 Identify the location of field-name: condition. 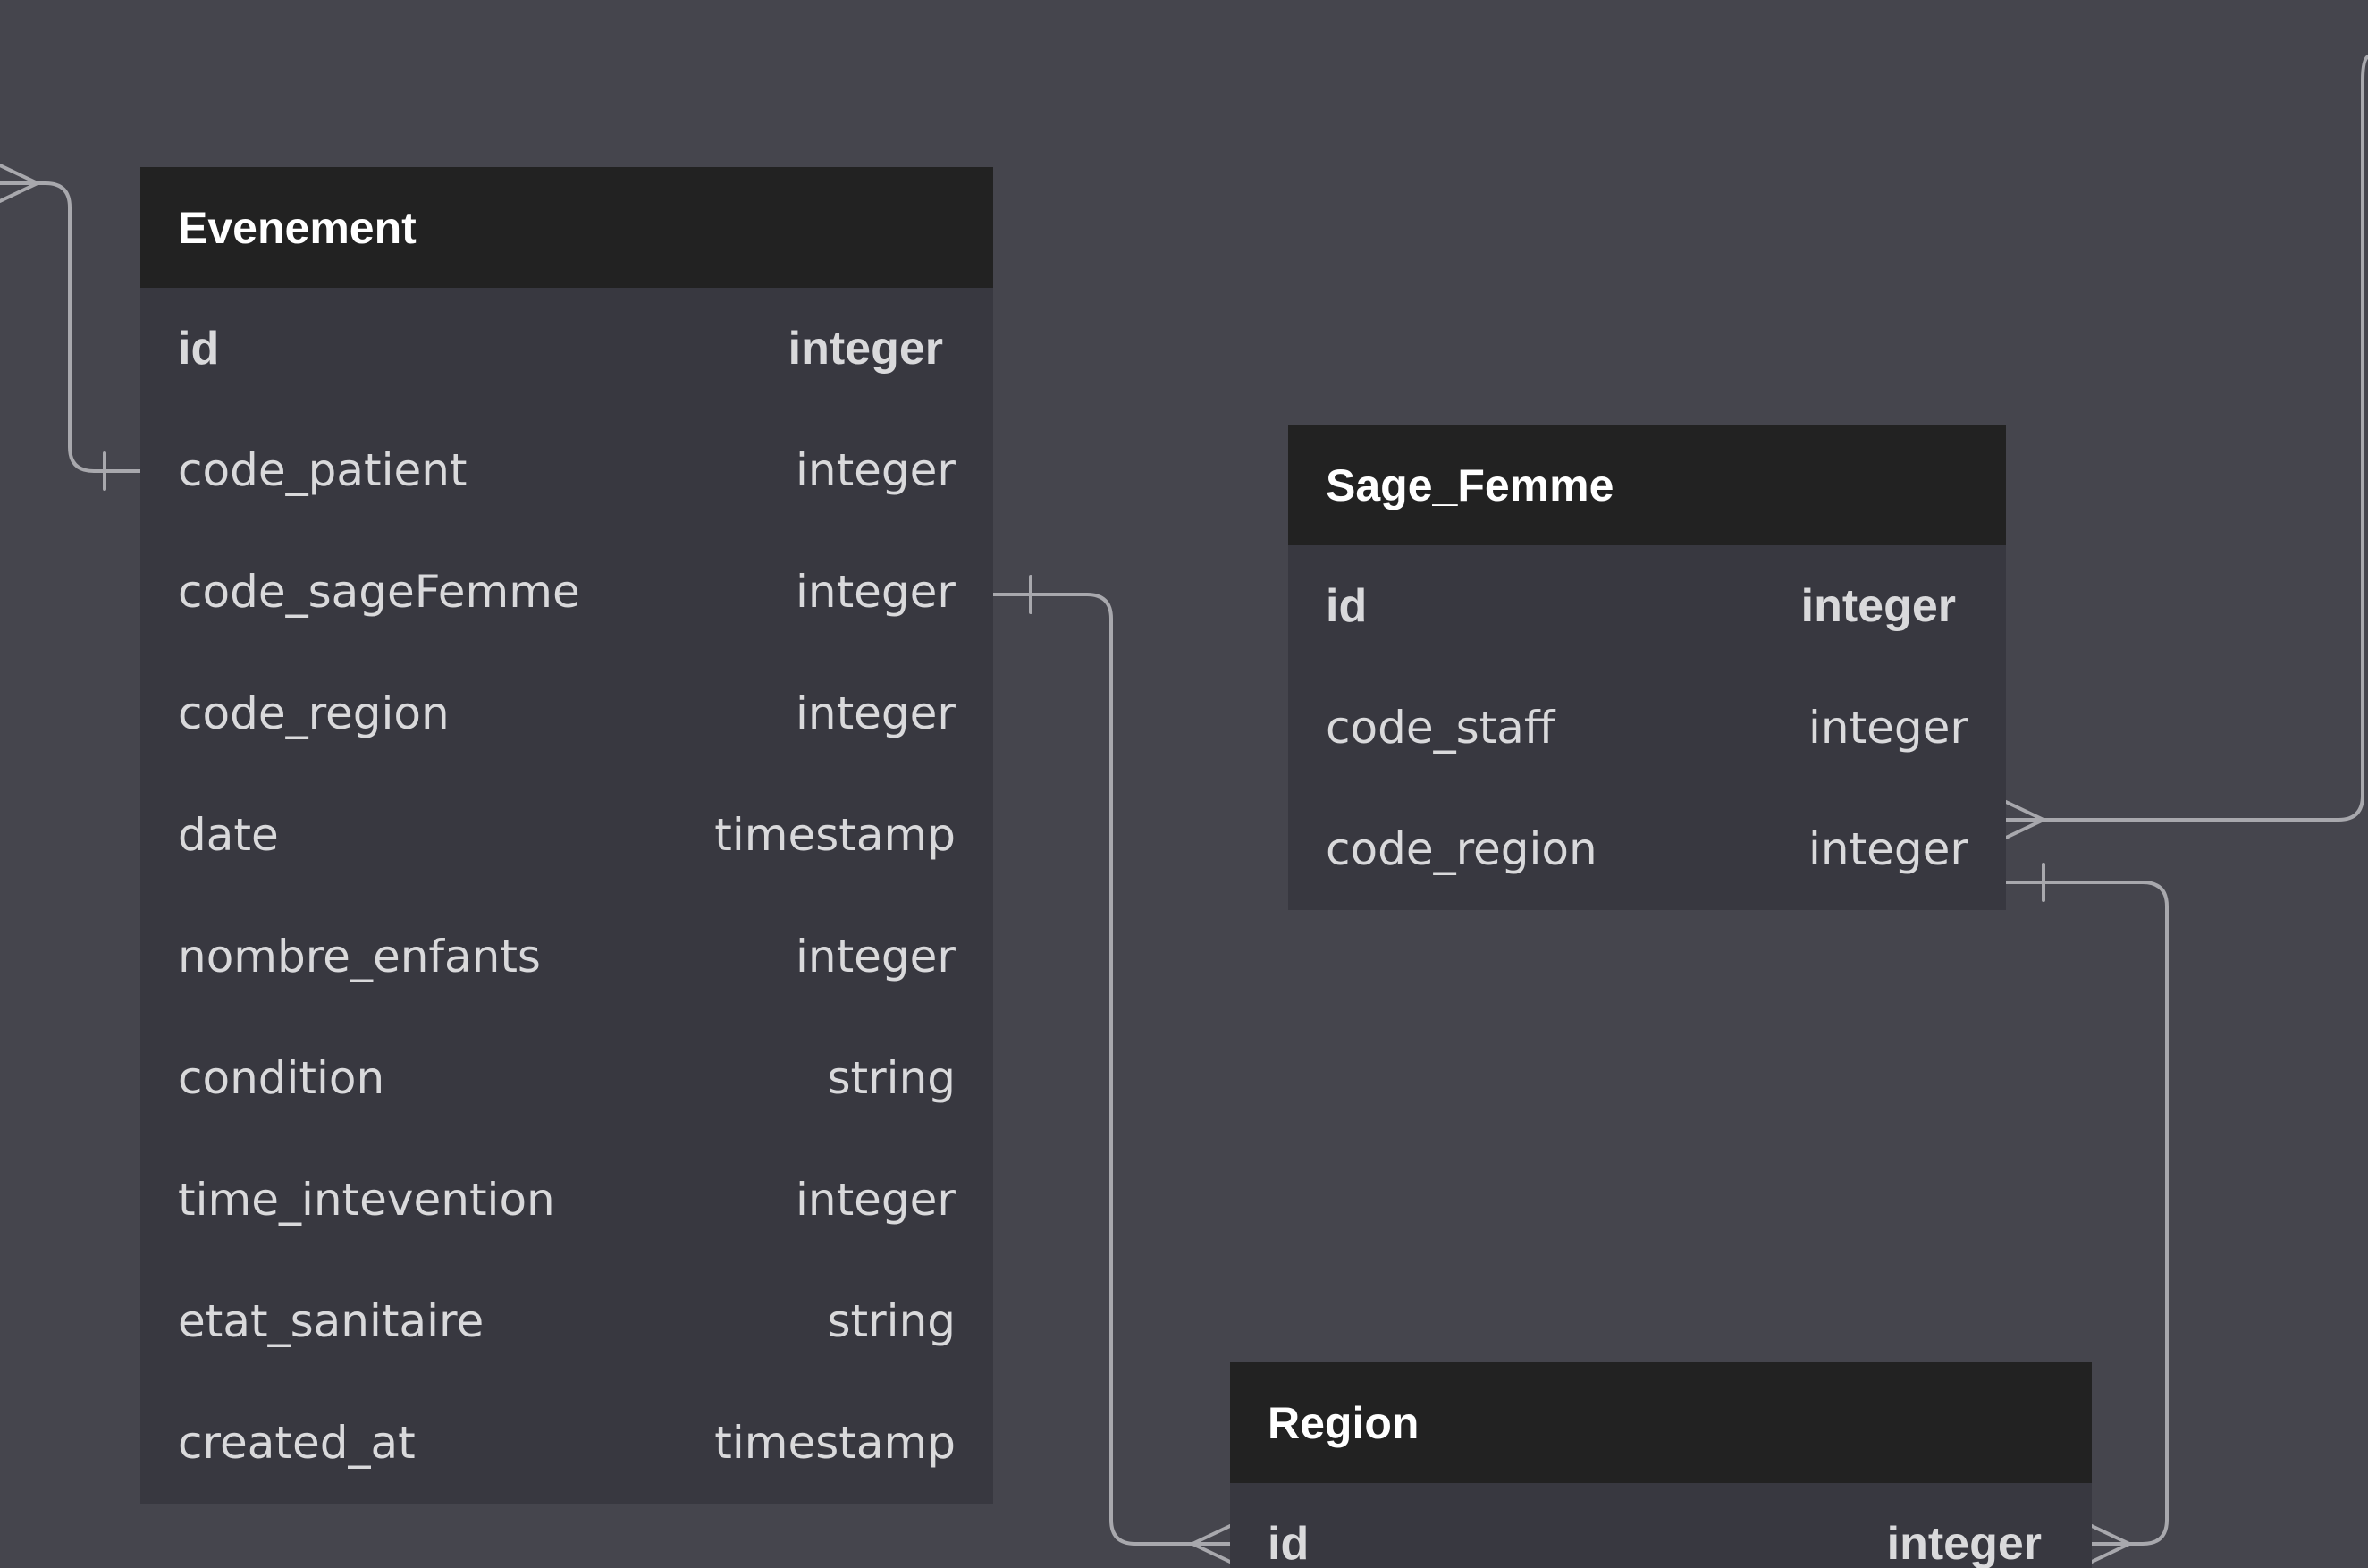
(281, 1078).